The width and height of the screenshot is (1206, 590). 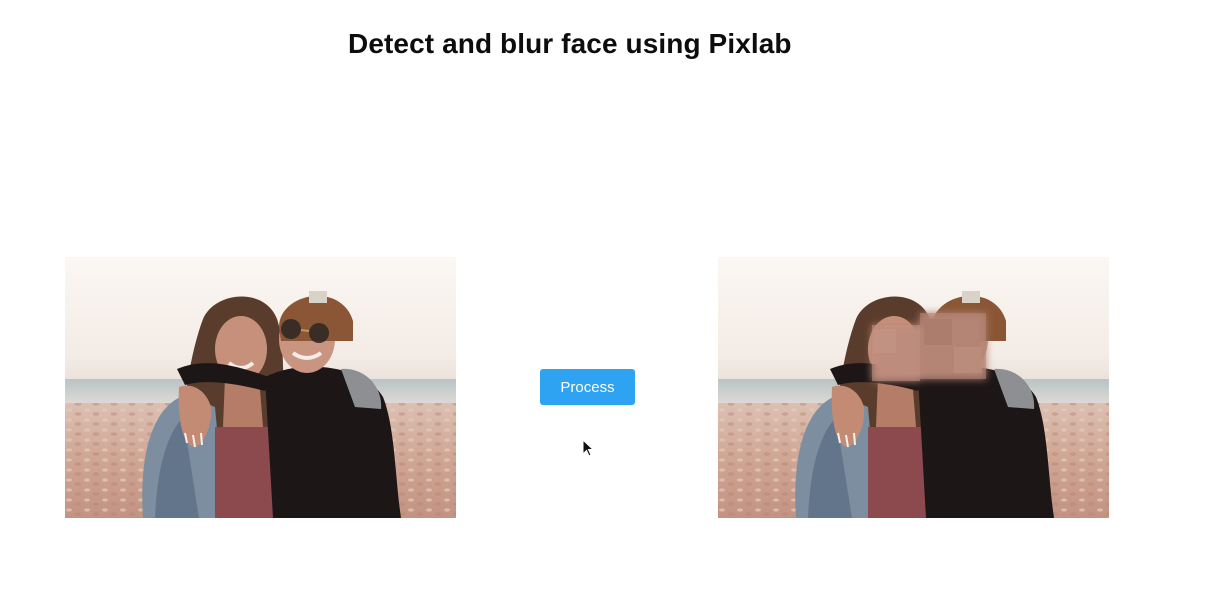 What do you see at coordinates (587, 387) in the screenshot?
I see `process-button: Process` at bounding box center [587, 387].